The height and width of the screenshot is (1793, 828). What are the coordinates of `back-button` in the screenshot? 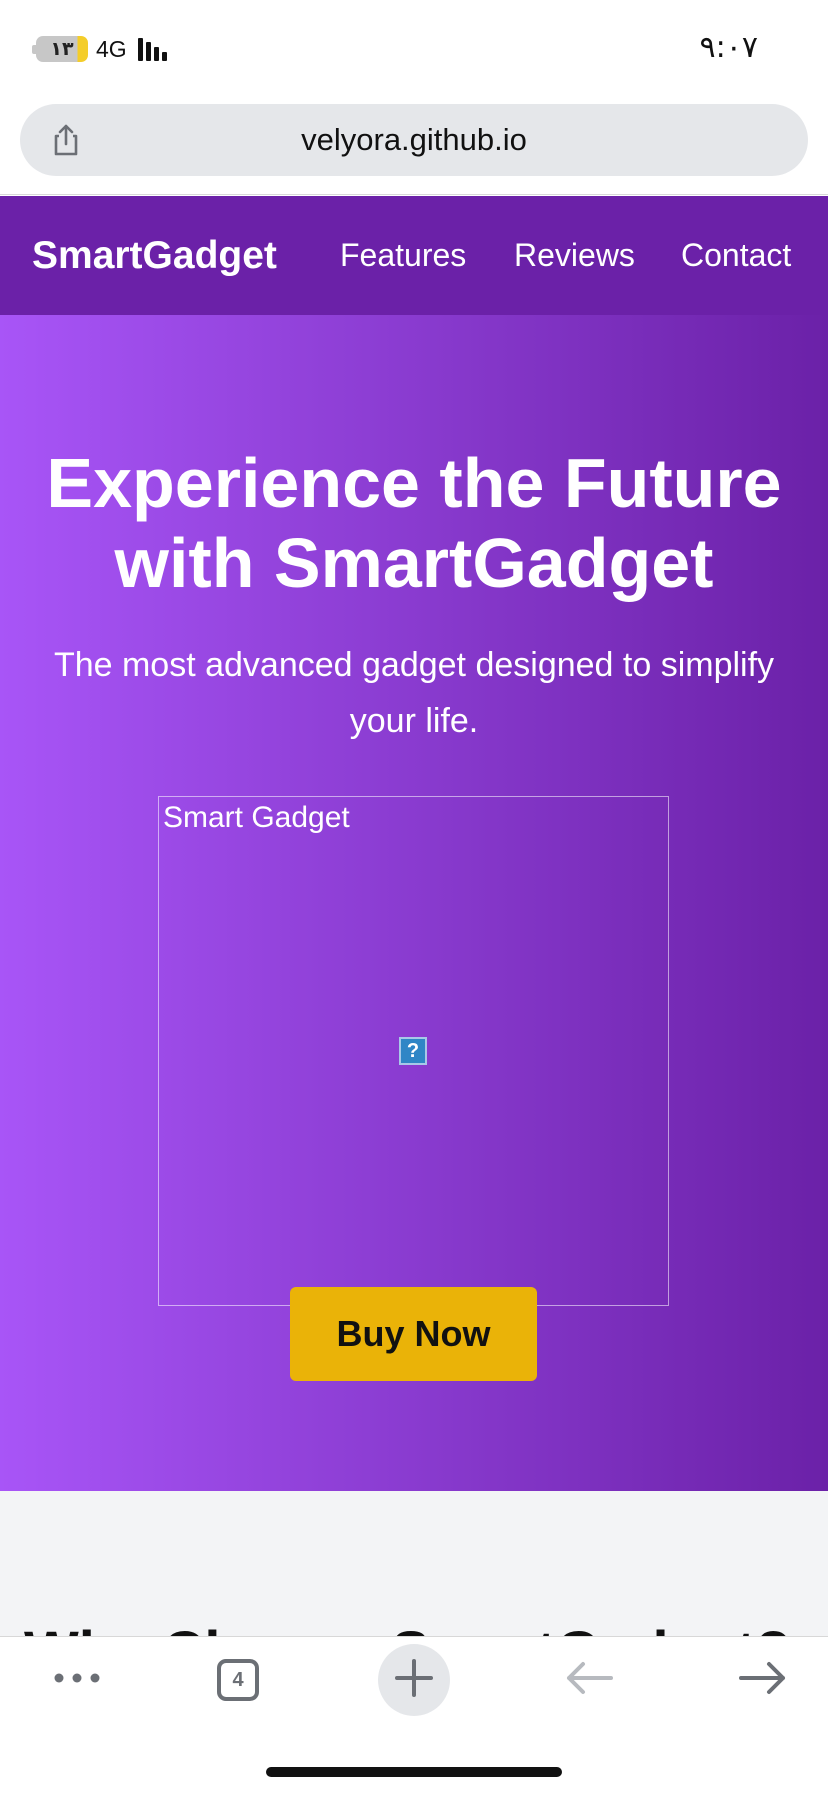 It's located at (589, 1680).